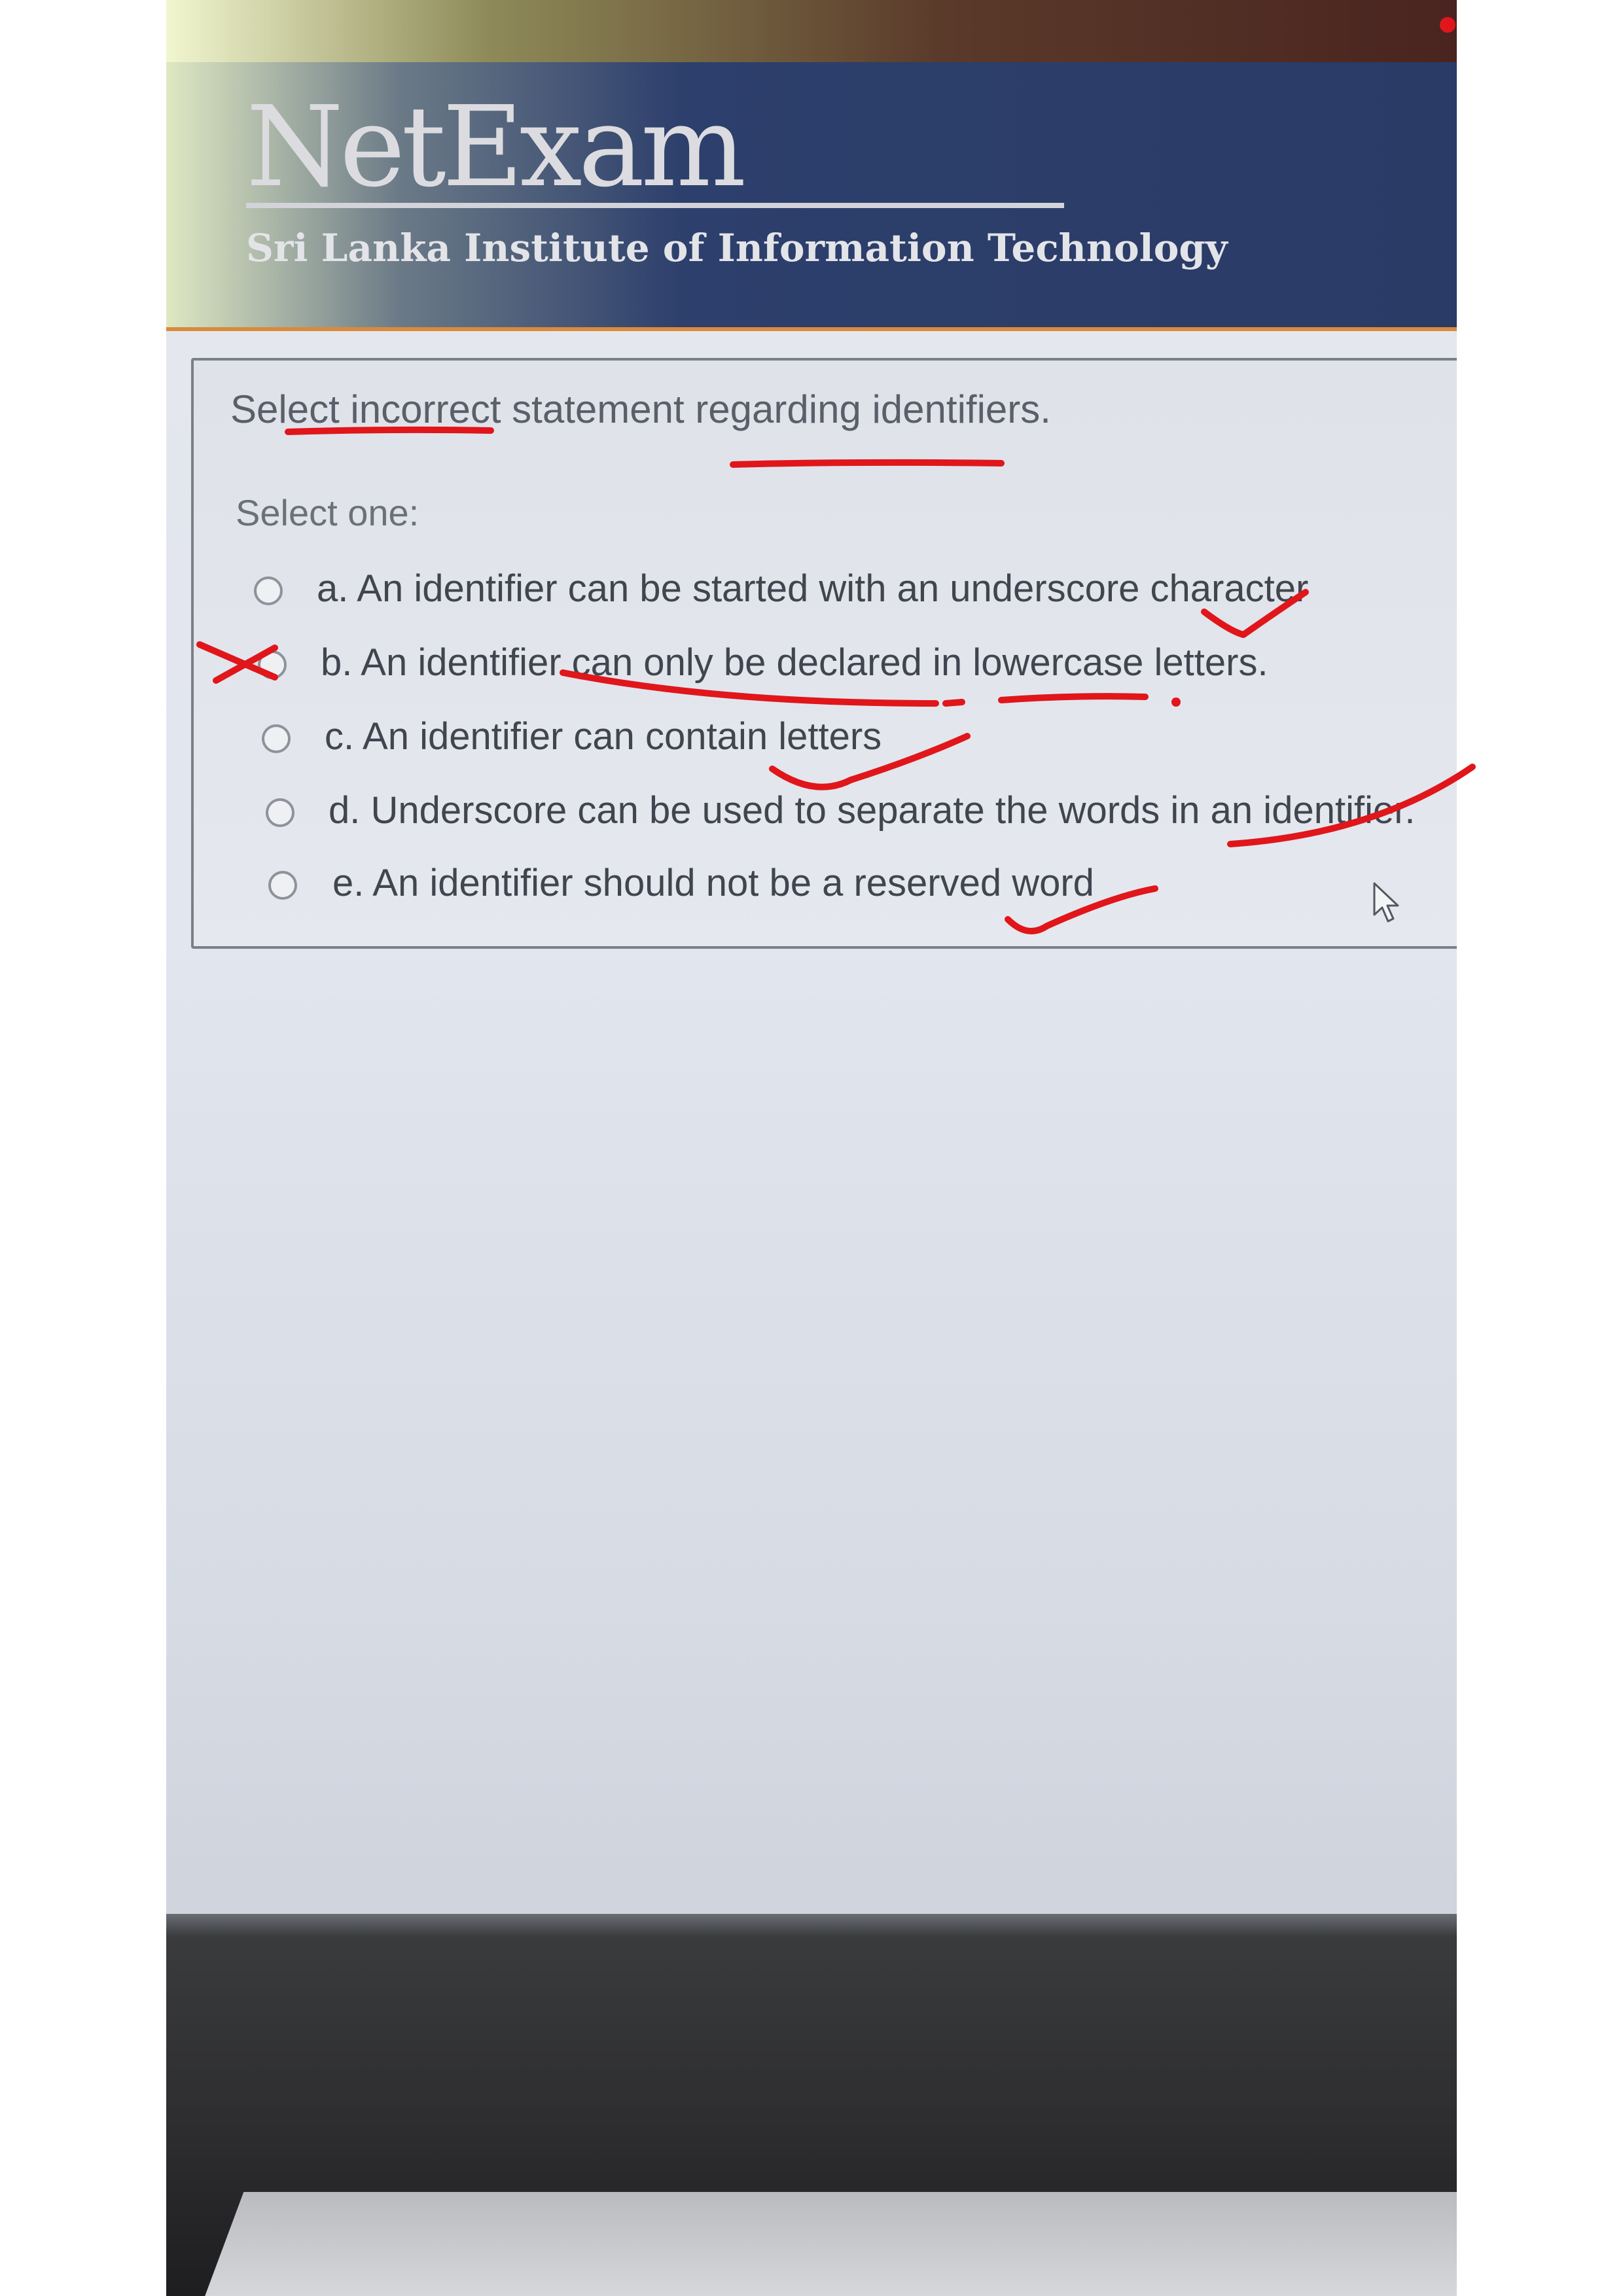 Image resolution: width=1623 pixels, height=2296 pixels. I want to click on logo-title: NetExam, so click(496, 147).